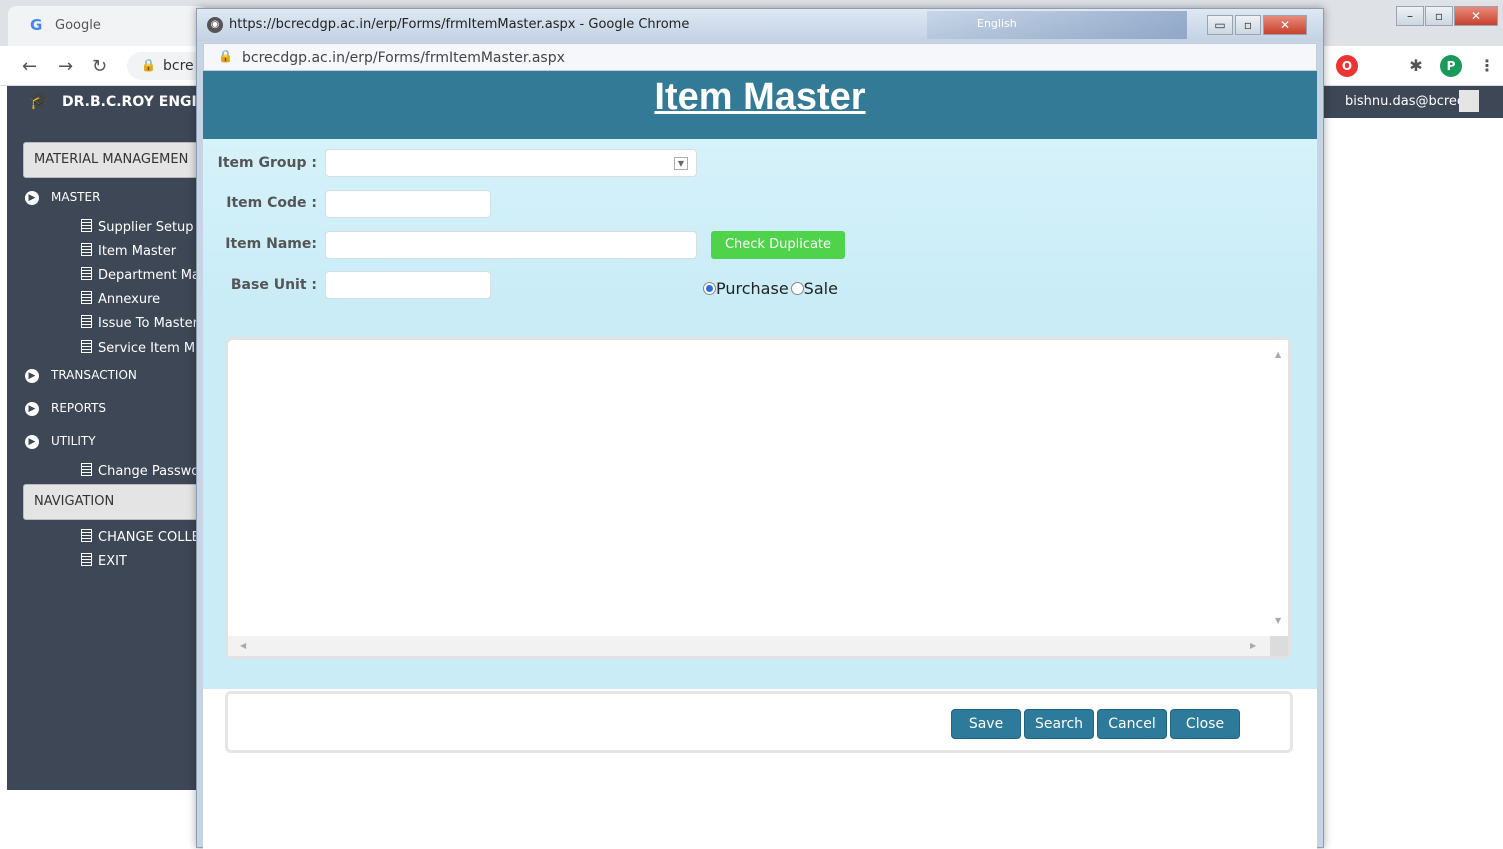 This screenshot has width=1503, height=849. What do you see at coordinates (78, 25) in the screenshot?
I see `browser-tab-title: Google` at bounding box center [78, 25].